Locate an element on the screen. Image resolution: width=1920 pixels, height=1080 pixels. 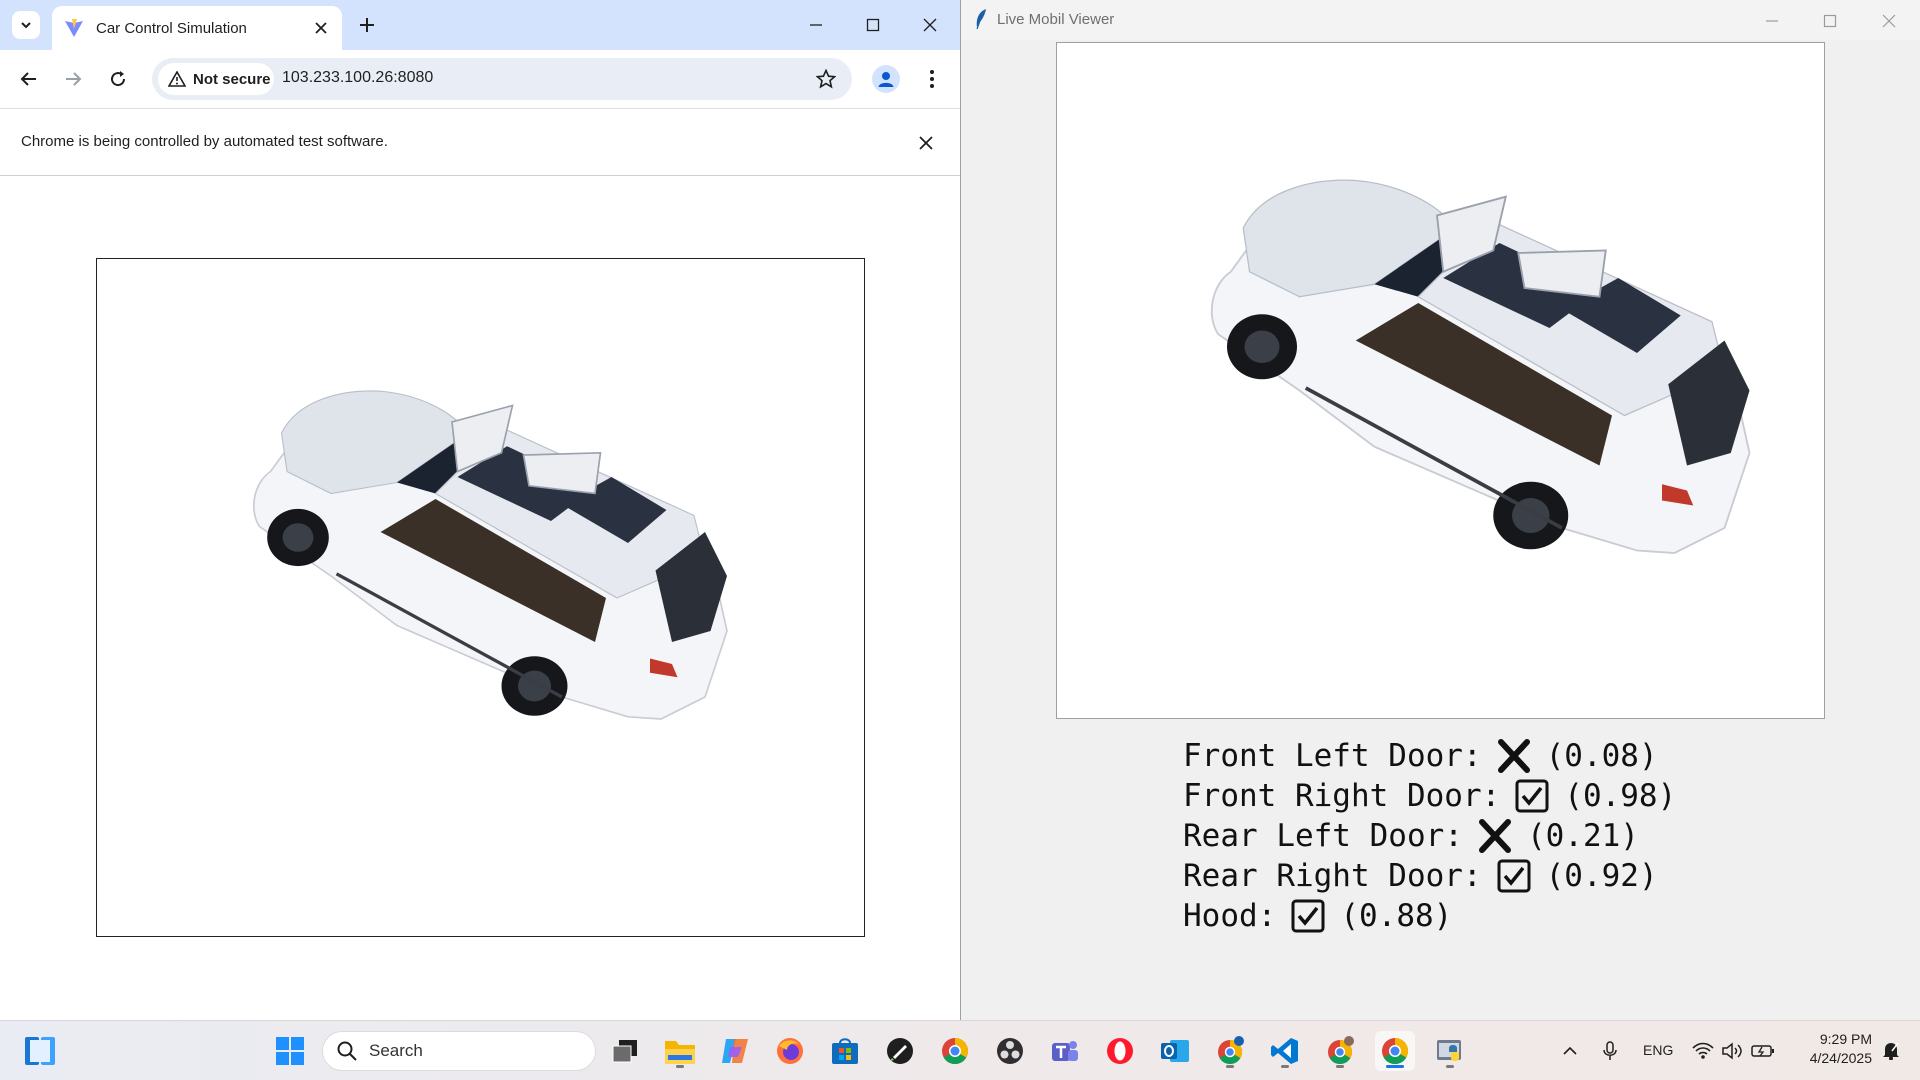
taskbar: Search ENG 9:29 PM 4/24/2025 is located at coordinates (960, 1050).